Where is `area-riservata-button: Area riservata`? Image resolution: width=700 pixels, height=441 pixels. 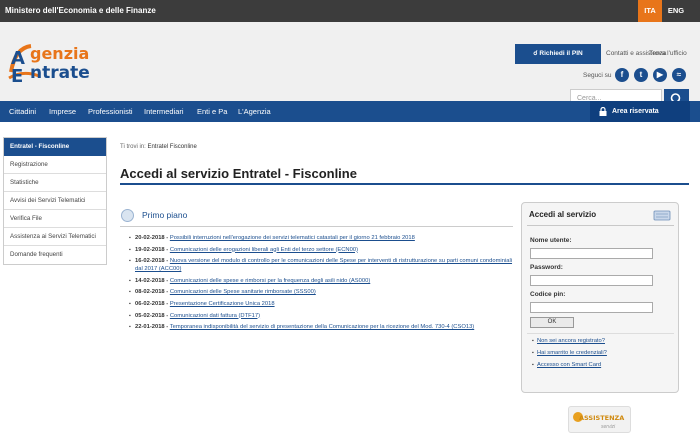
area-riservata-button: Area riservata is located at coordinates (640, 111).